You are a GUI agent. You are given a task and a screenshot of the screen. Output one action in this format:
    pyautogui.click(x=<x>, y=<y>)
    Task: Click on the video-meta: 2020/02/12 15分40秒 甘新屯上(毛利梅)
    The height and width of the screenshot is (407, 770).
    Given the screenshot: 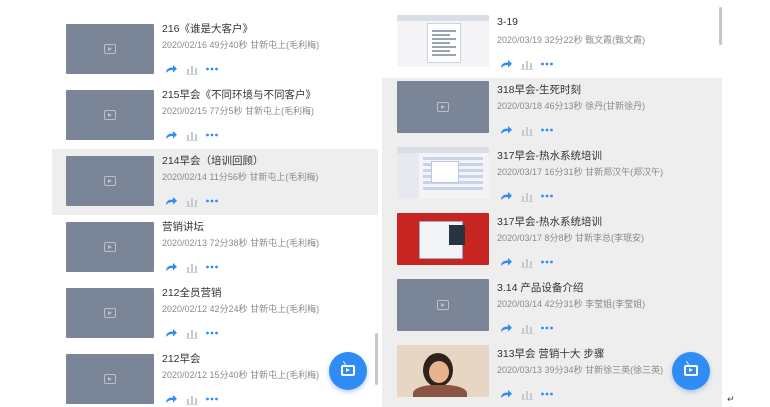 What is the action you would take?
    pyautogui.click(x=241, y=375)
    